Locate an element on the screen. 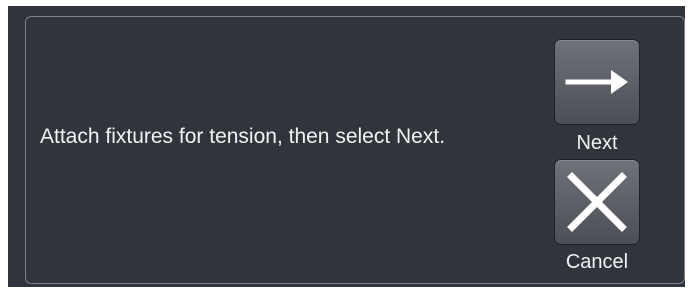 Image resolution: width=693 pixels, height=293 pixels. close-x-icon is located at coordinates (597, 202).